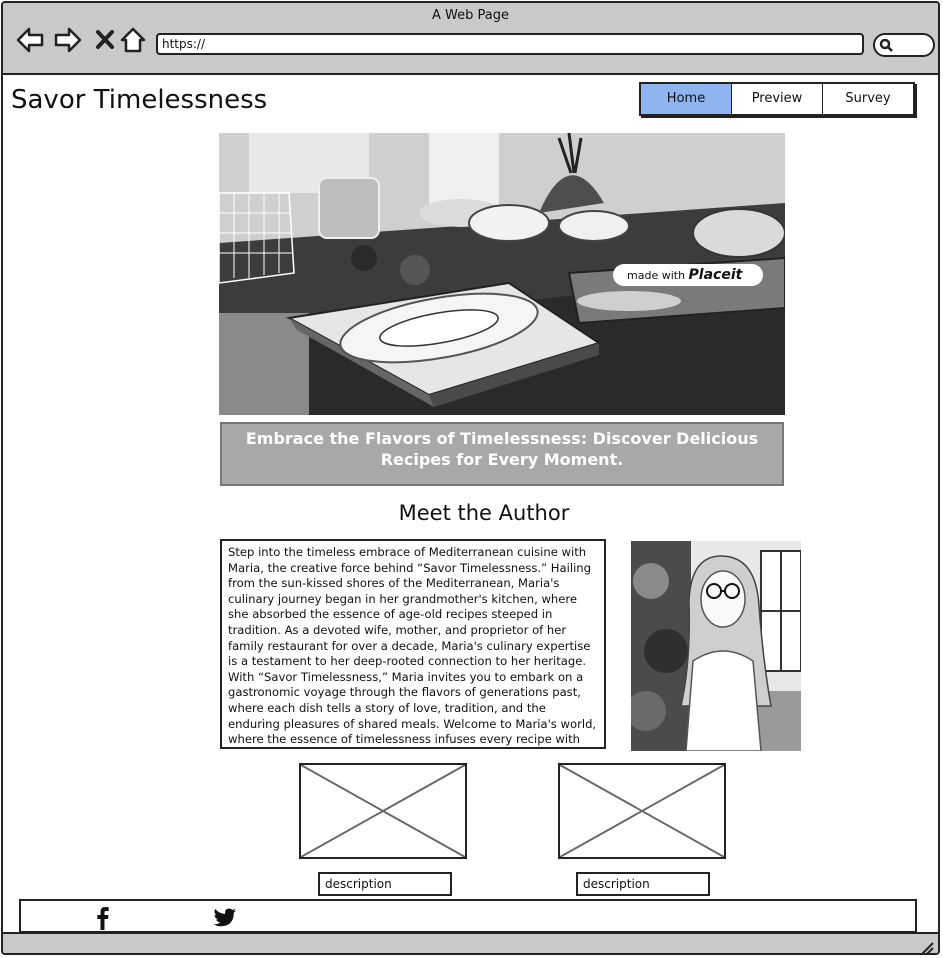 The height and width of the screenshot is (958, 943). Describe the element at coordinates (688, 275) in the screenshot. I see `placeit-badge: made with Placeit` at that location.